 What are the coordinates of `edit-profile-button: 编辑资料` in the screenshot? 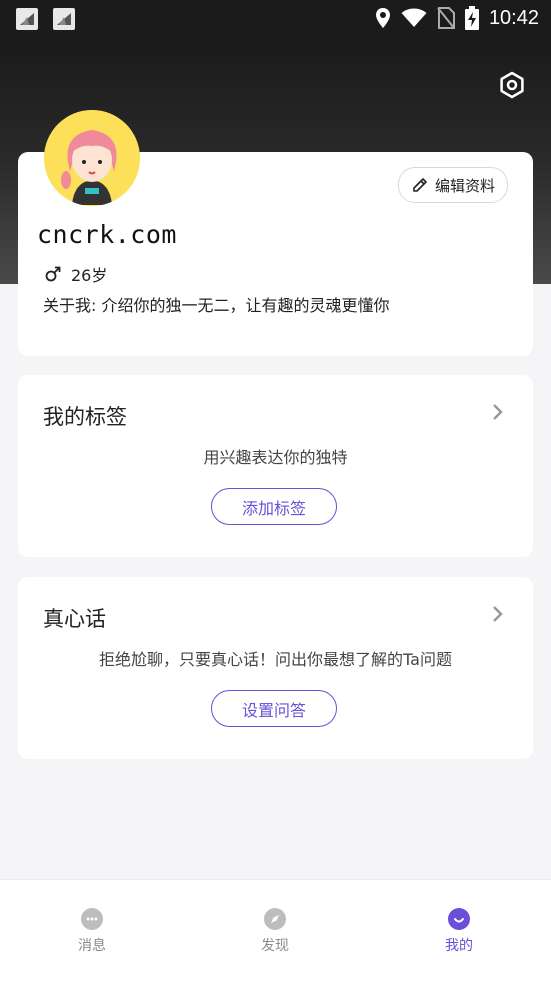 It's located at (452, 185).